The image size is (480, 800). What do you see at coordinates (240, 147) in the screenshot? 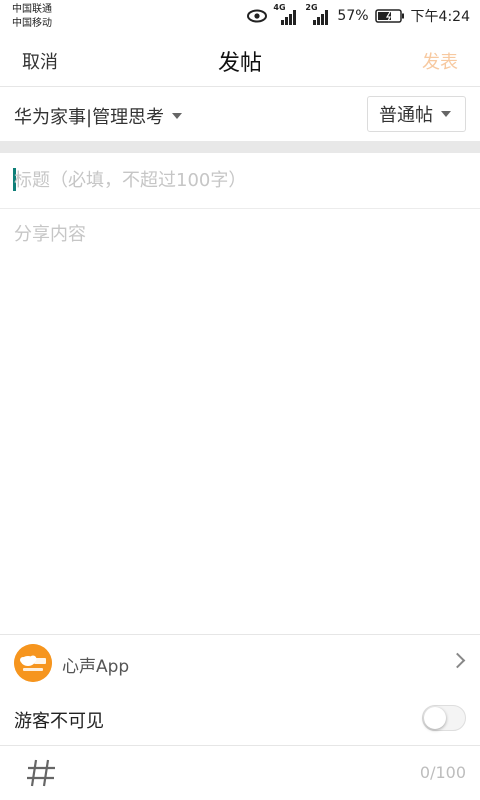
I see `section-divider` at bounding box center [240, 147].